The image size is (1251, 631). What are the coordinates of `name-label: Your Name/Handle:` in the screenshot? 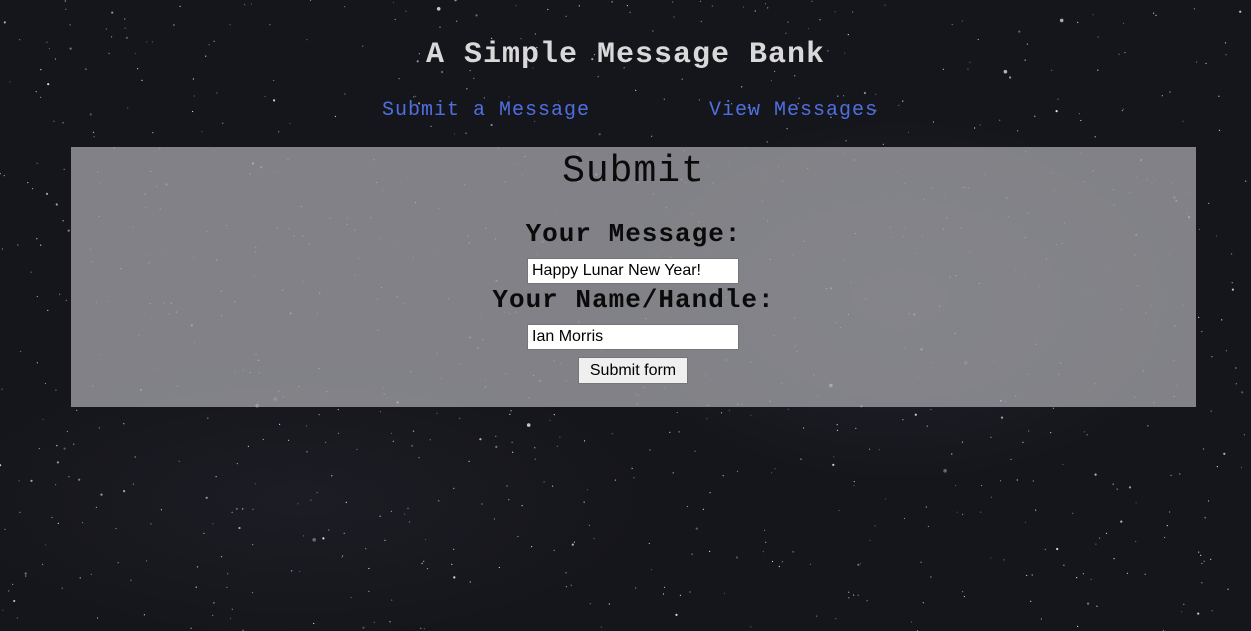 It's located at (633, 300).